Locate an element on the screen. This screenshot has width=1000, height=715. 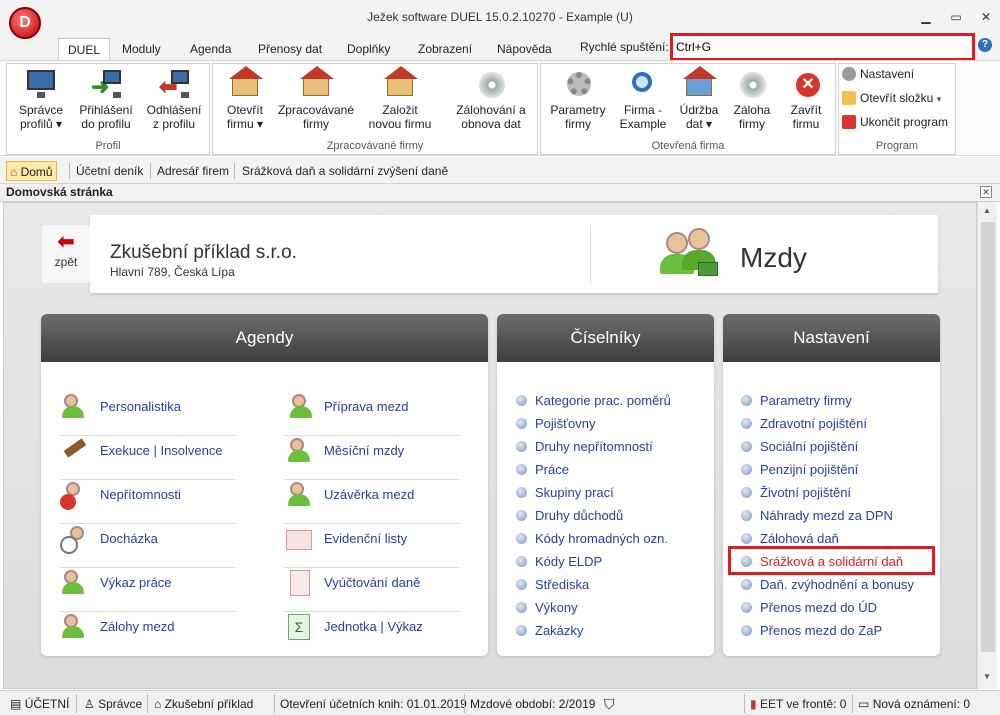
back-button: ⬅ zpět is located at coordinates (66, 254).